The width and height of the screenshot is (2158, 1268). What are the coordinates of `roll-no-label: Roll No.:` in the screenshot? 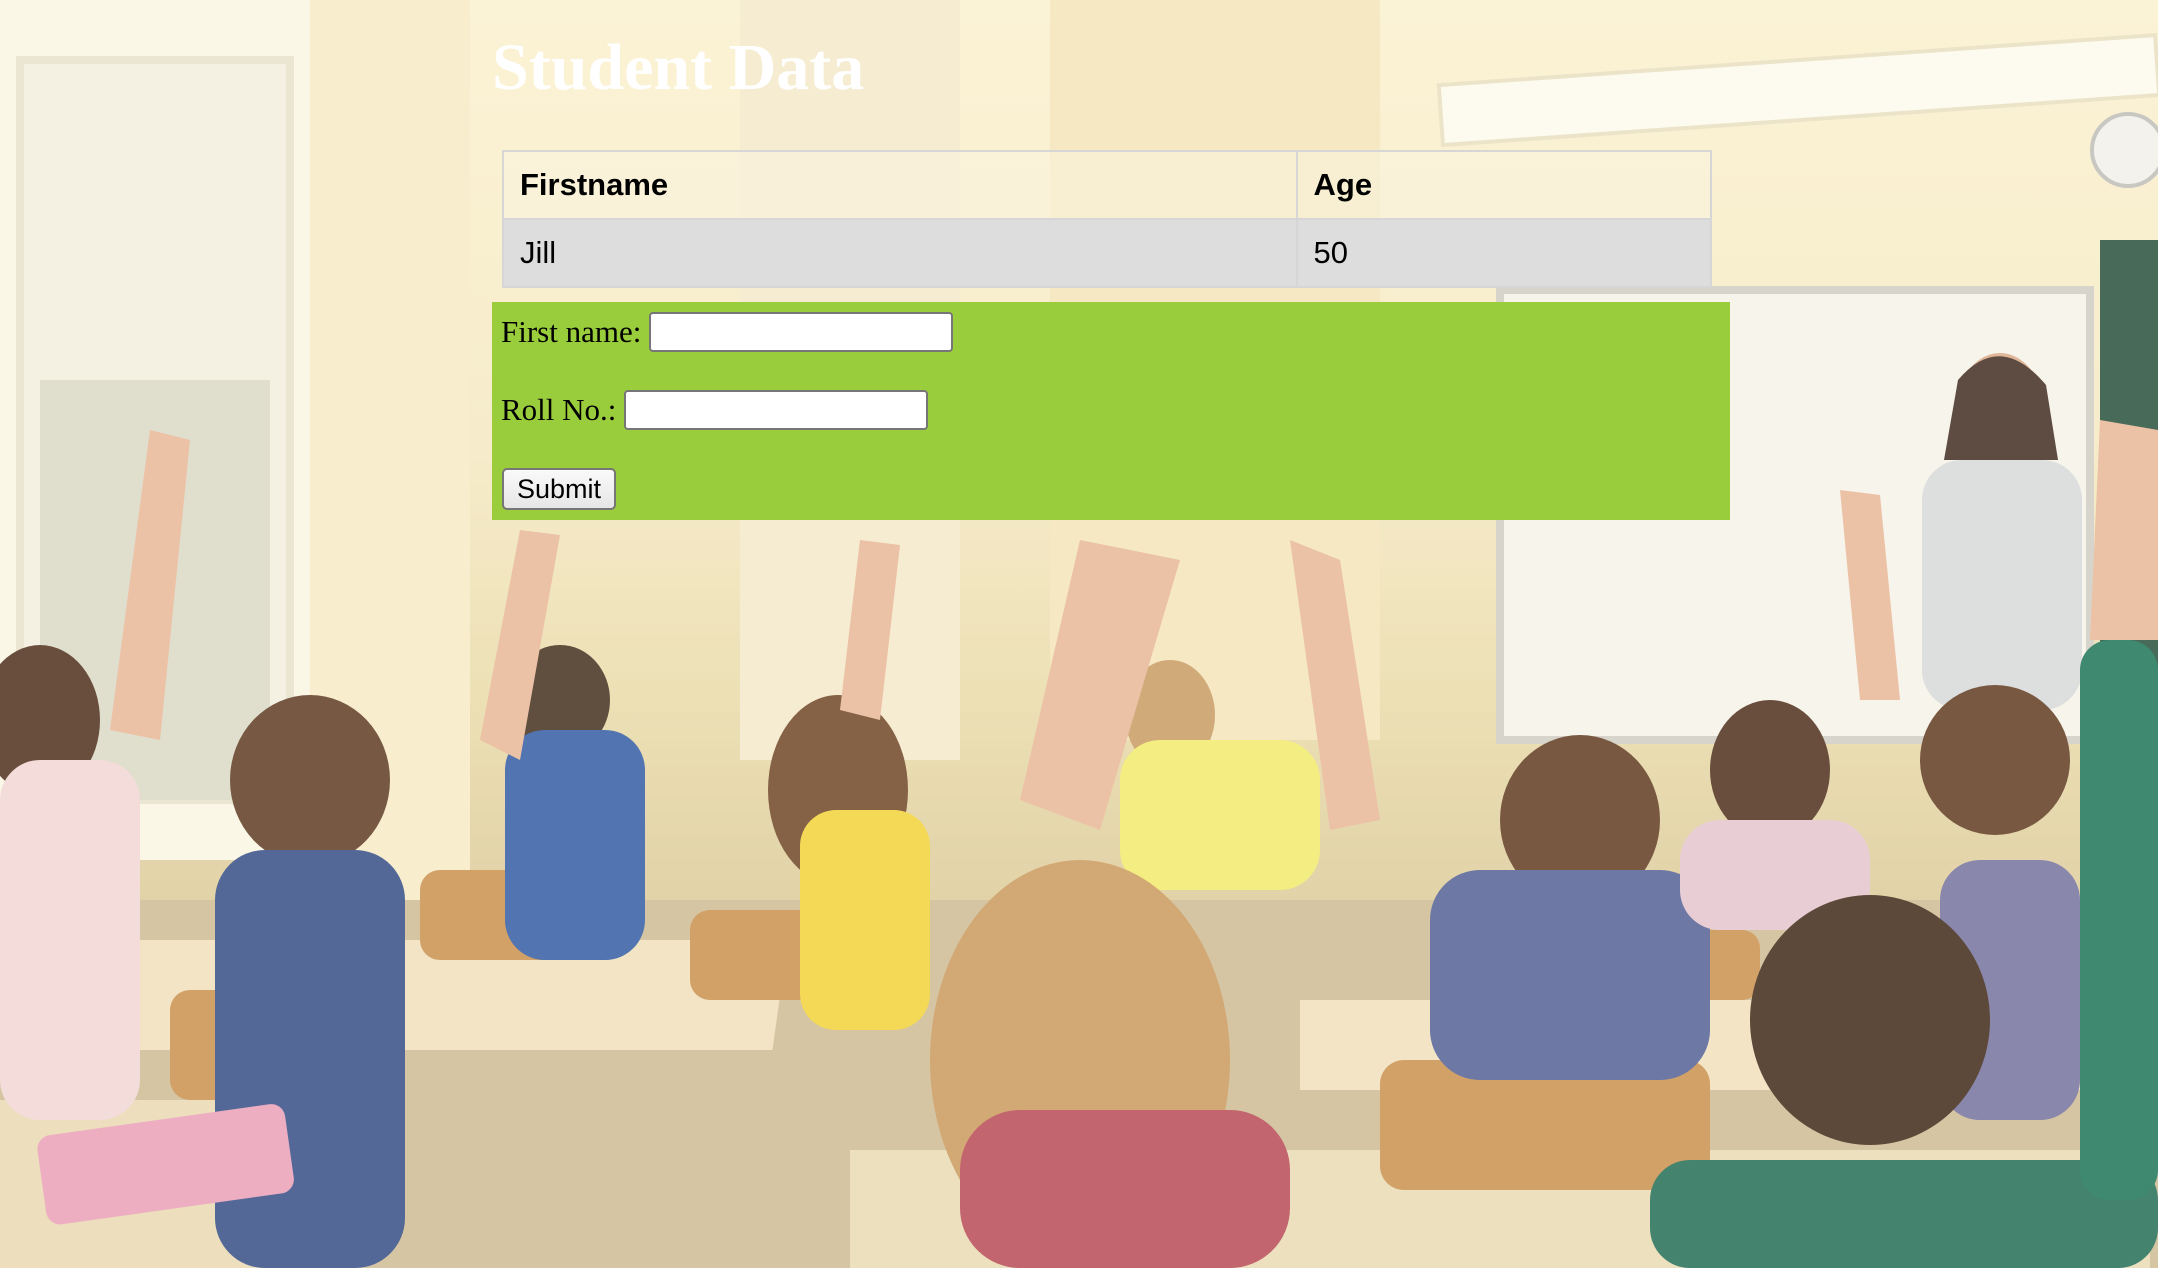 It's located at (559, 409).